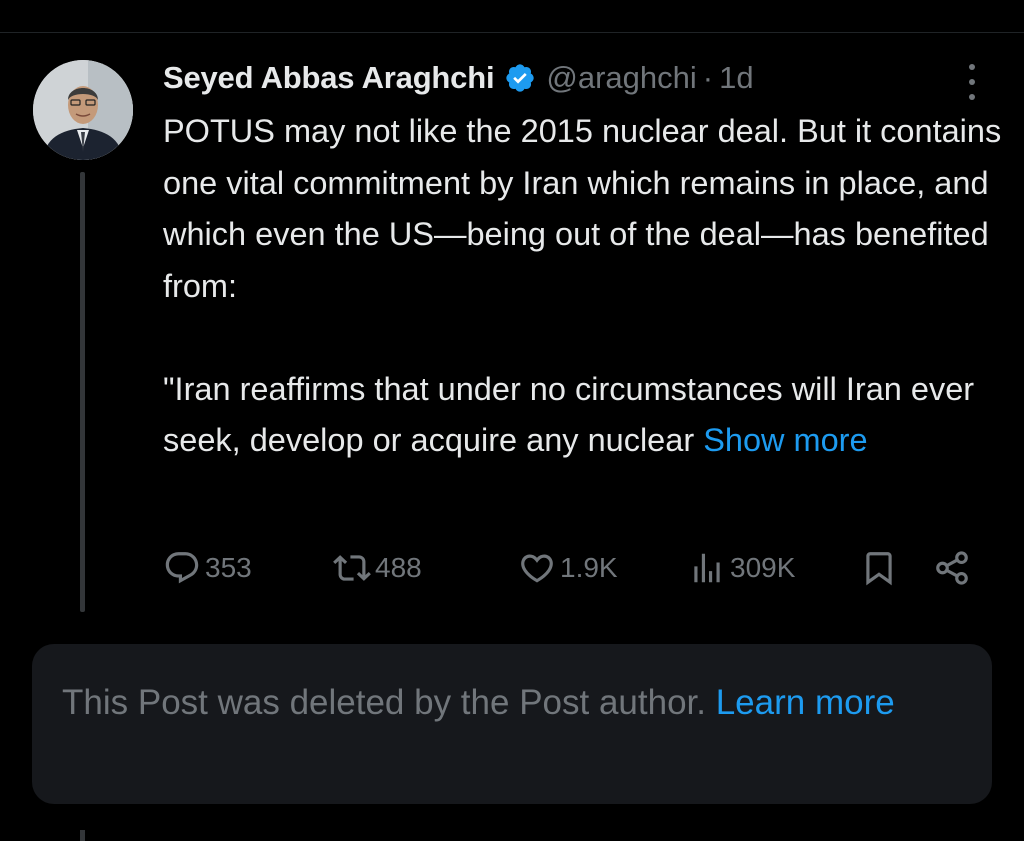 The height and width of the screenshot is (841, 1024). What do you see at coordinates (621, 78) in the screenshot?
I see `author-handle: @araghchi` at bounding box center [621, 78].